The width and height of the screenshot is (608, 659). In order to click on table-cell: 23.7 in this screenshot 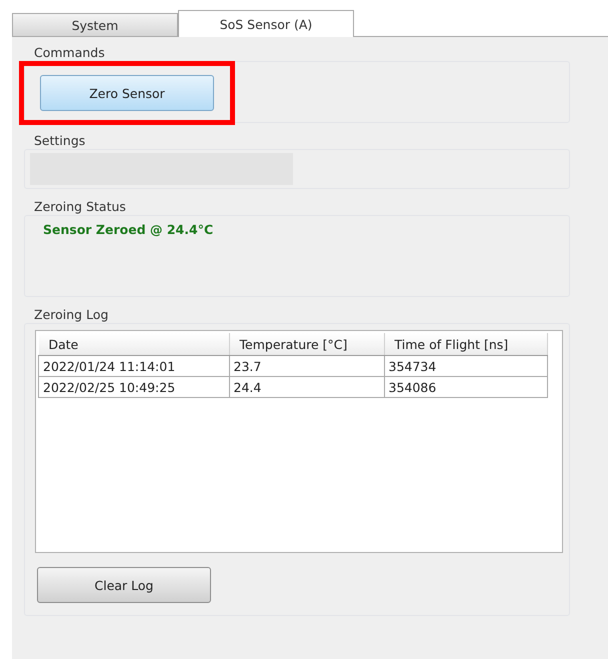, I will do `click(306, 366)`.